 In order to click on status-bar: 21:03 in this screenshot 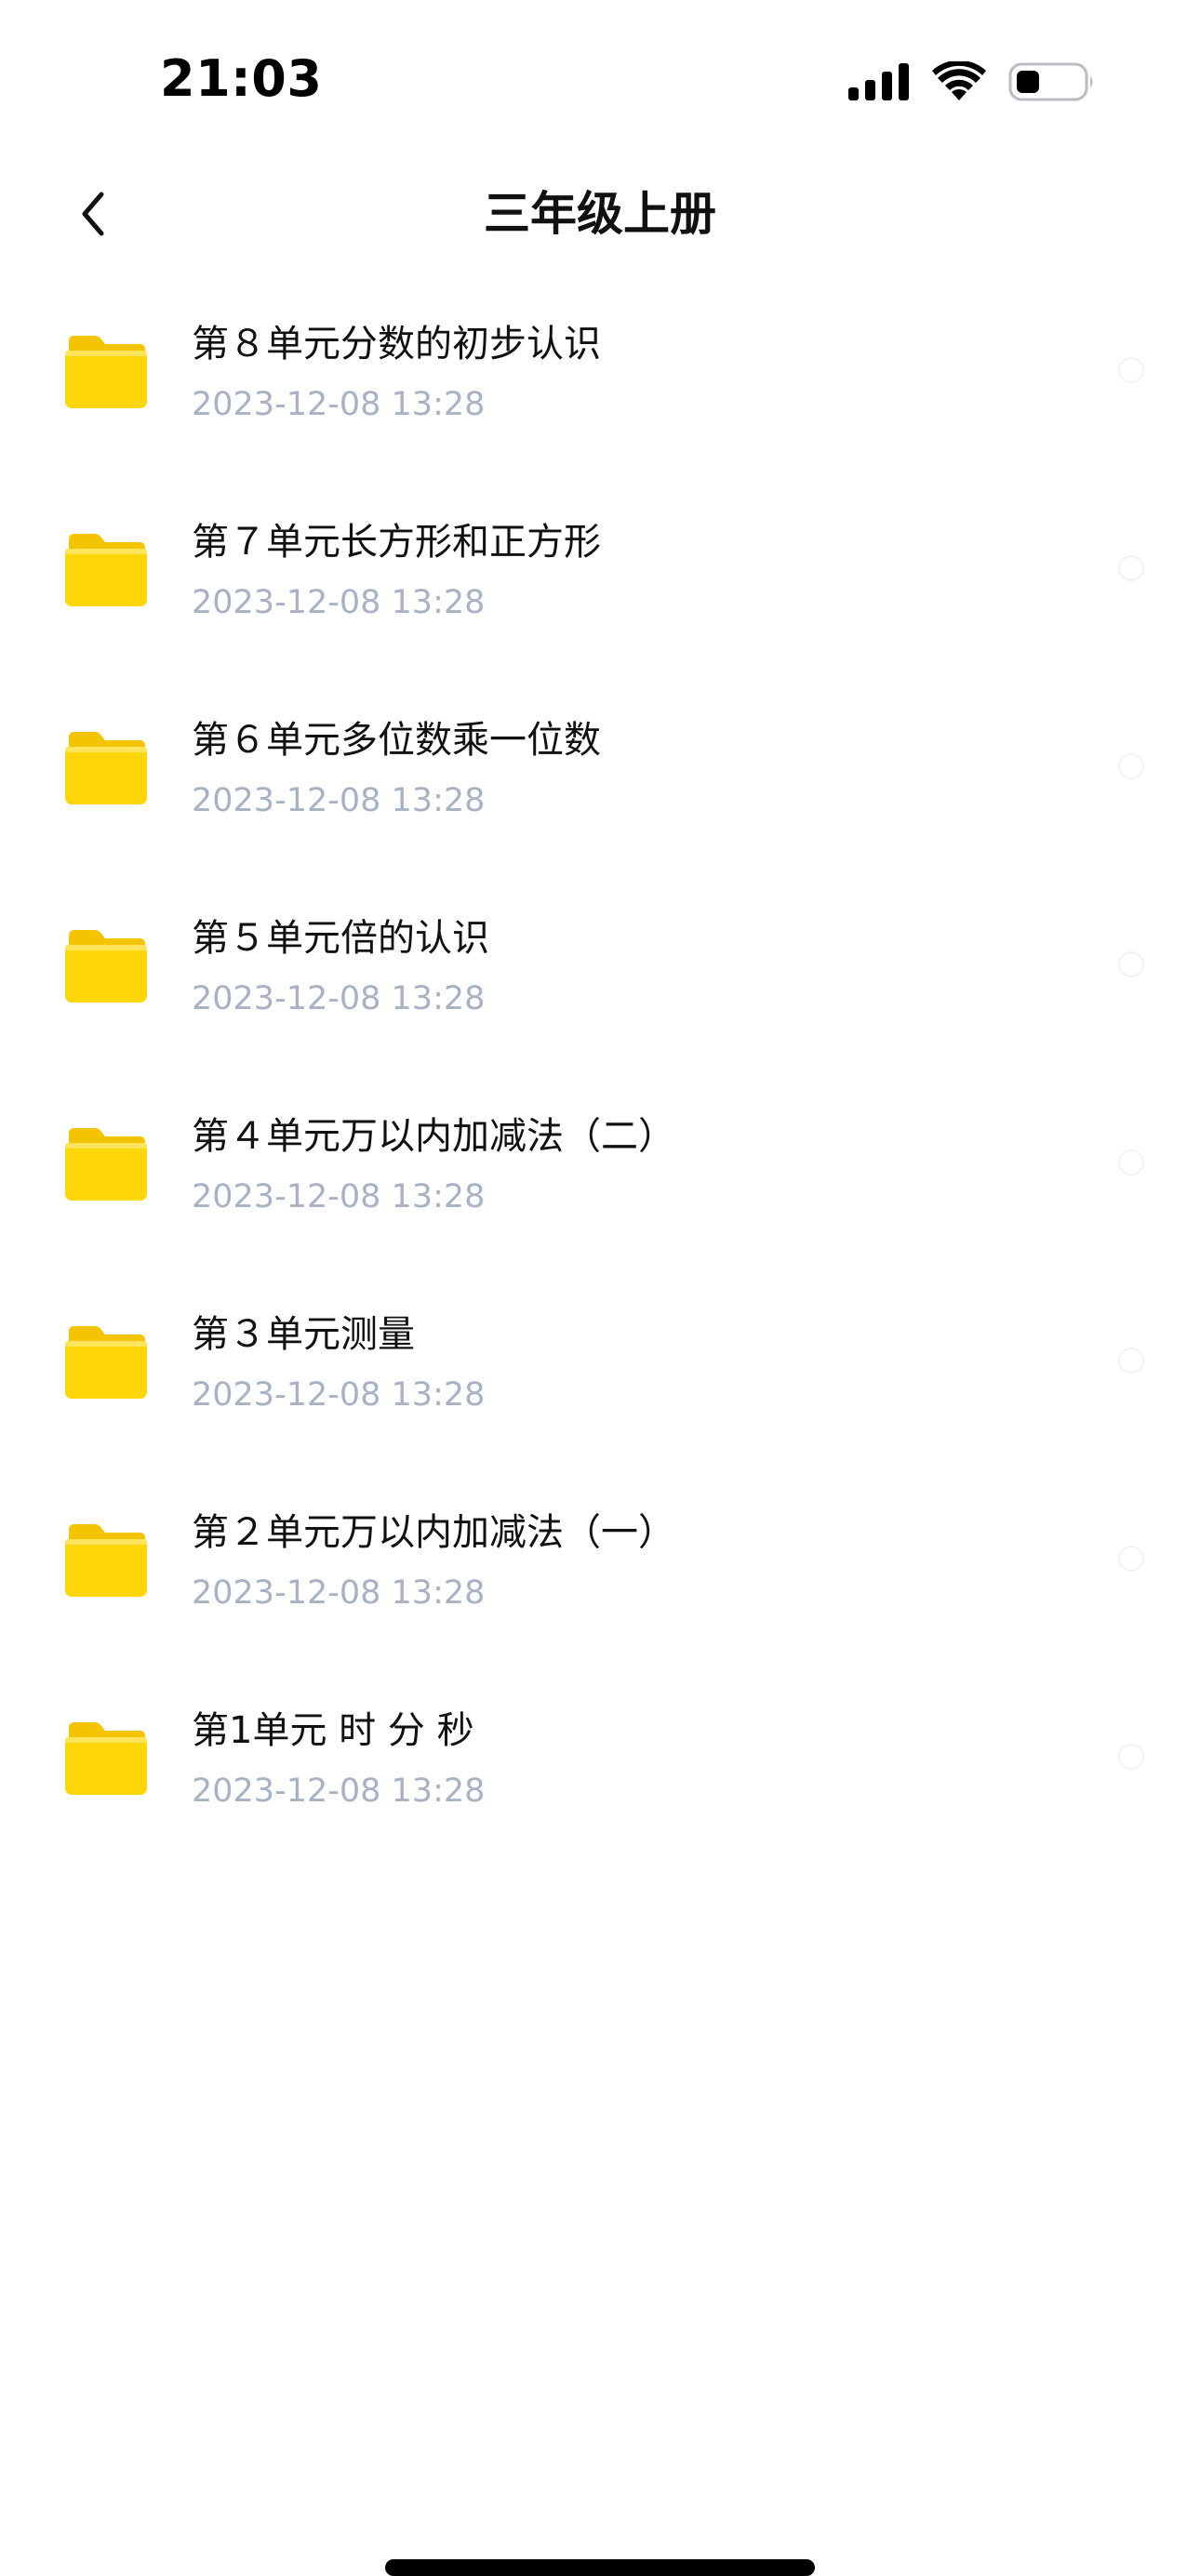, I will do `click(600, 79)`.